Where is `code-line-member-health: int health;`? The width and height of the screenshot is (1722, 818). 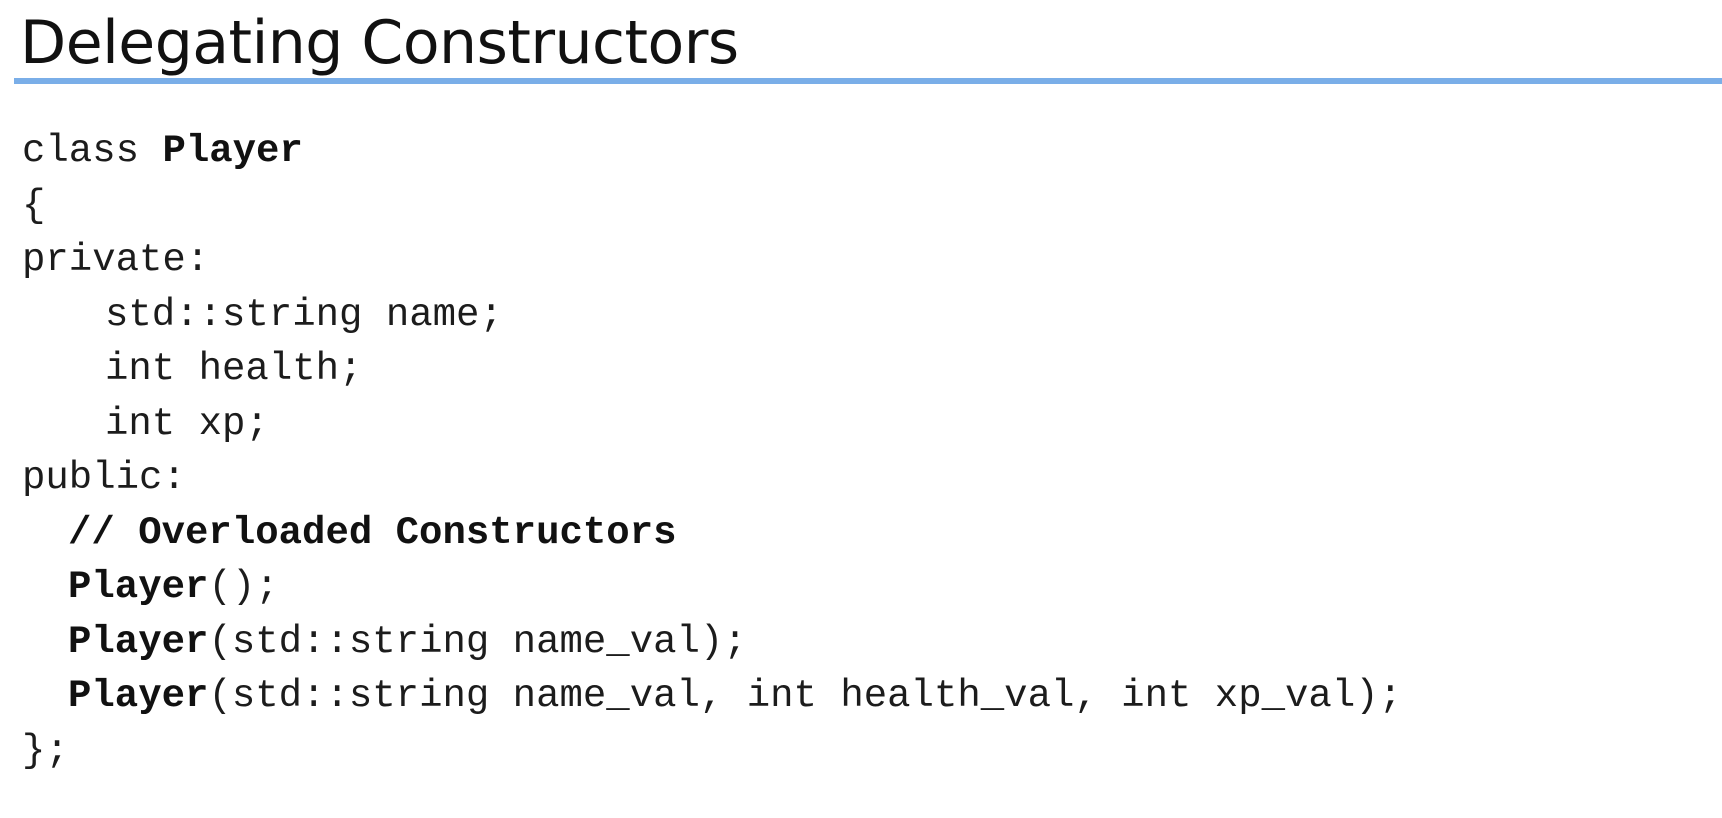 code-line-member-health: int health; is located at coordinates (712, 369).